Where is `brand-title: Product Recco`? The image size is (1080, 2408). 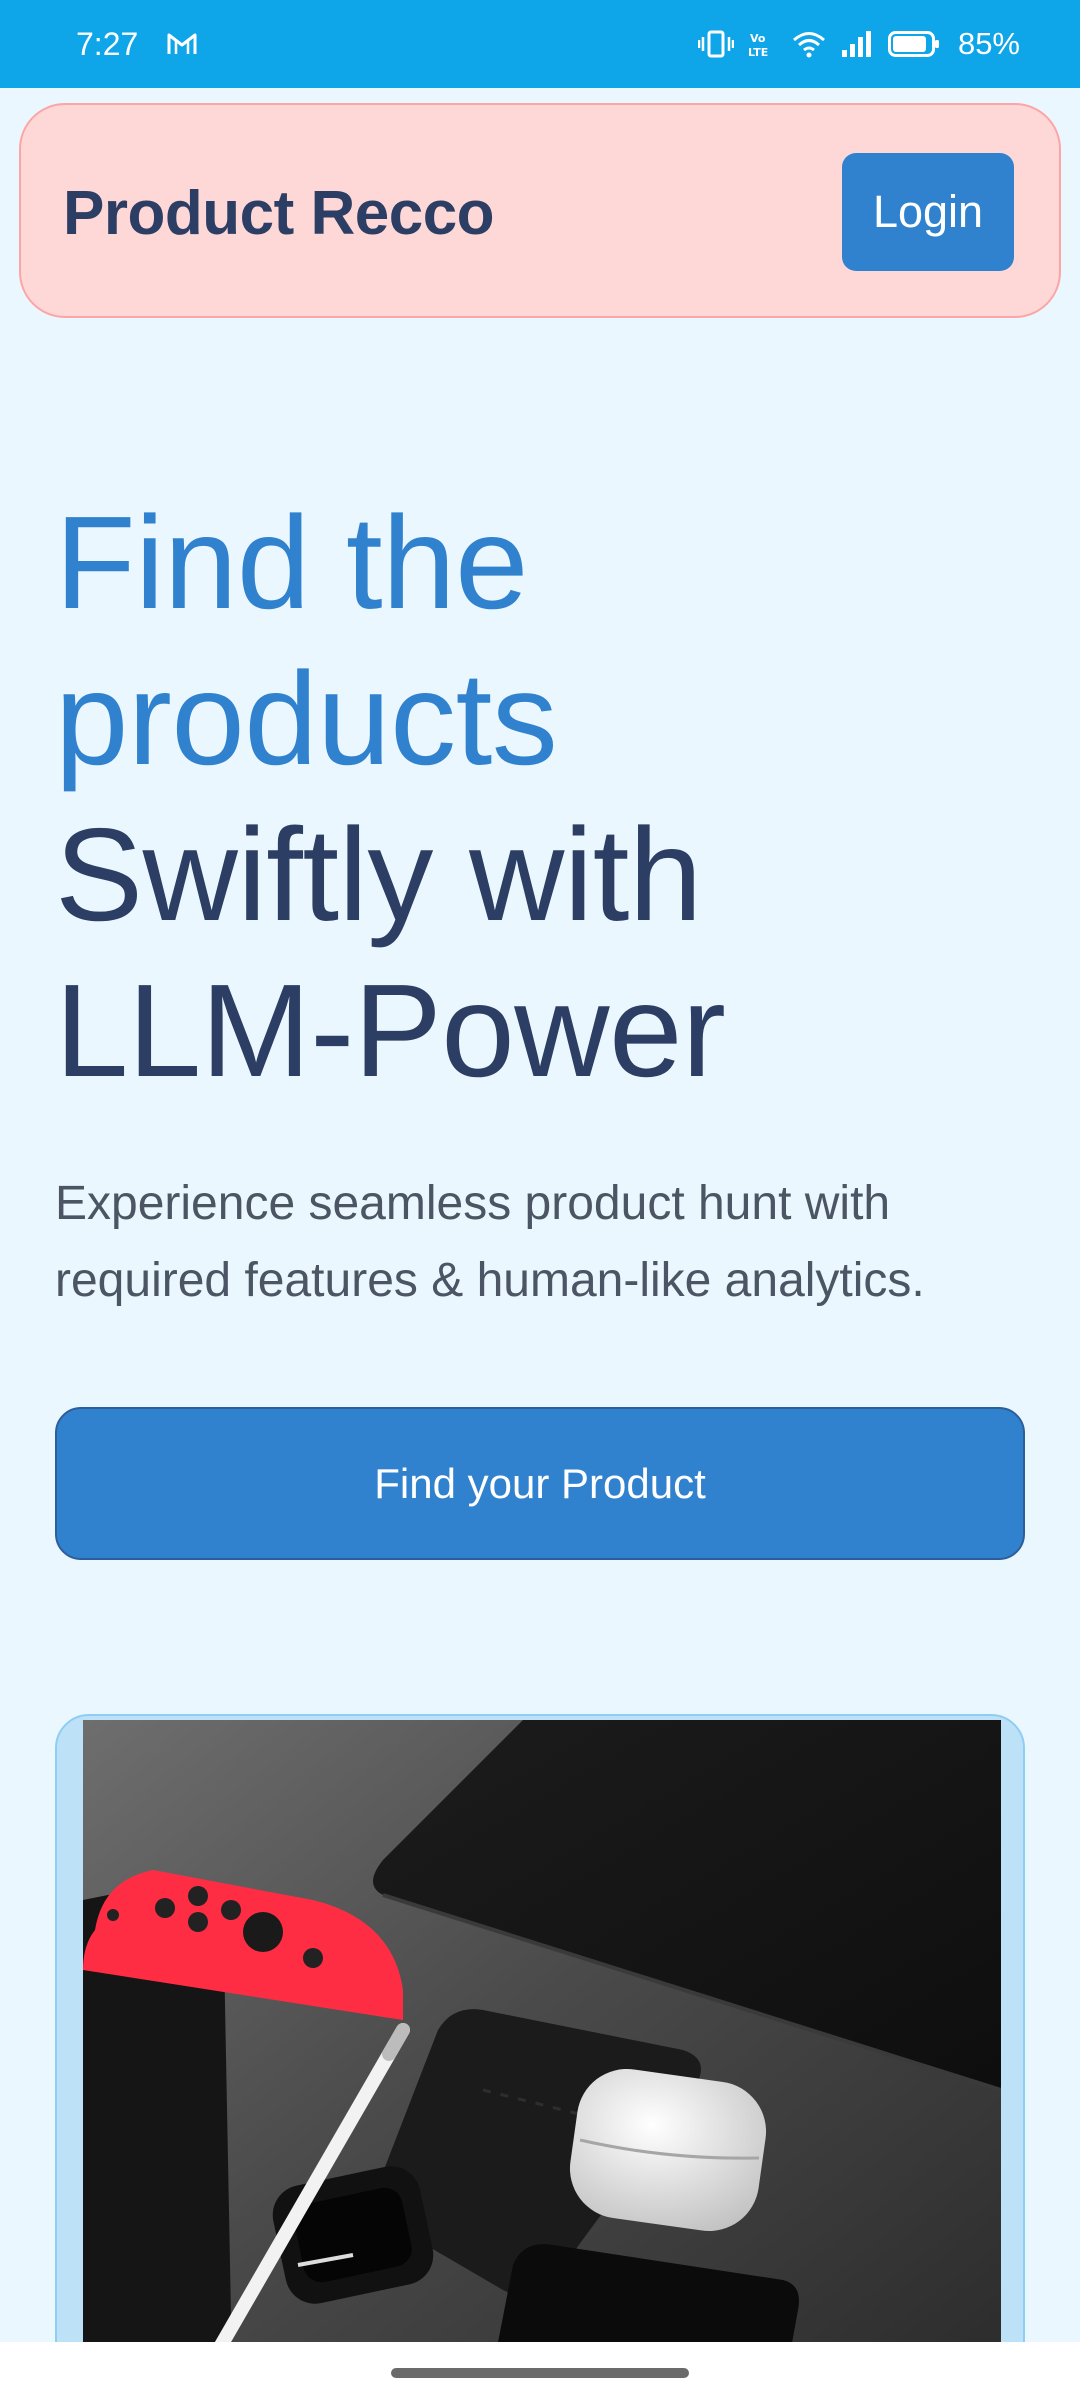 brand-title: Product Recco is located at coordinates (279, 213).